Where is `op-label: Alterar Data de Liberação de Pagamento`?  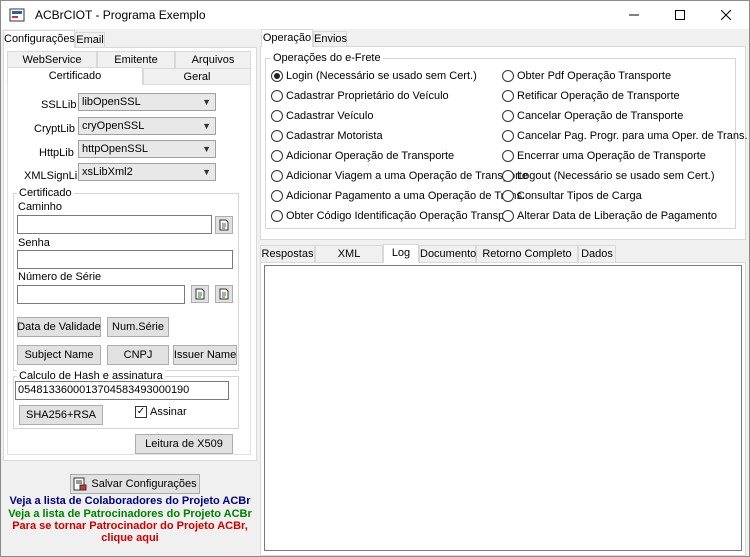
op-label: Alterar Data de Liberação de Pagamento is located at coordinates (617, 216).